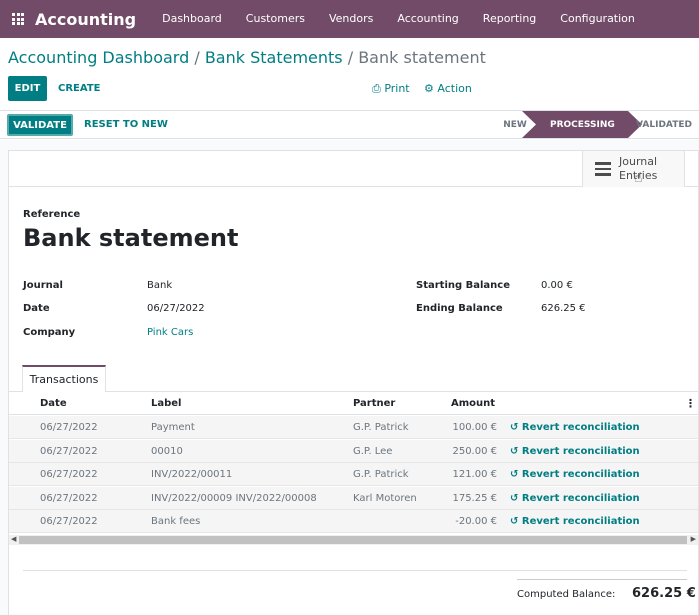  What do you see at coordinates (53, 403) in the screenshot?
I see `column-date: Date` at bounding box center [53, 403].